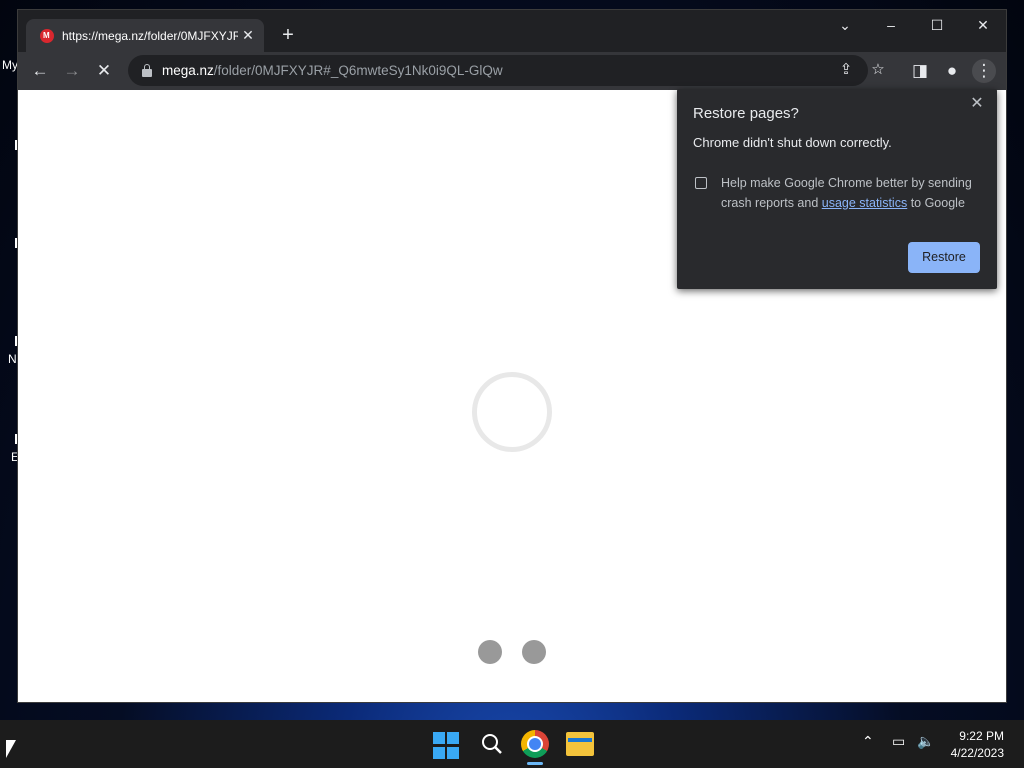  Describe the element at coordinates (925, 741) in the screenshot. I see `volume-icon: 🔈` at that location.